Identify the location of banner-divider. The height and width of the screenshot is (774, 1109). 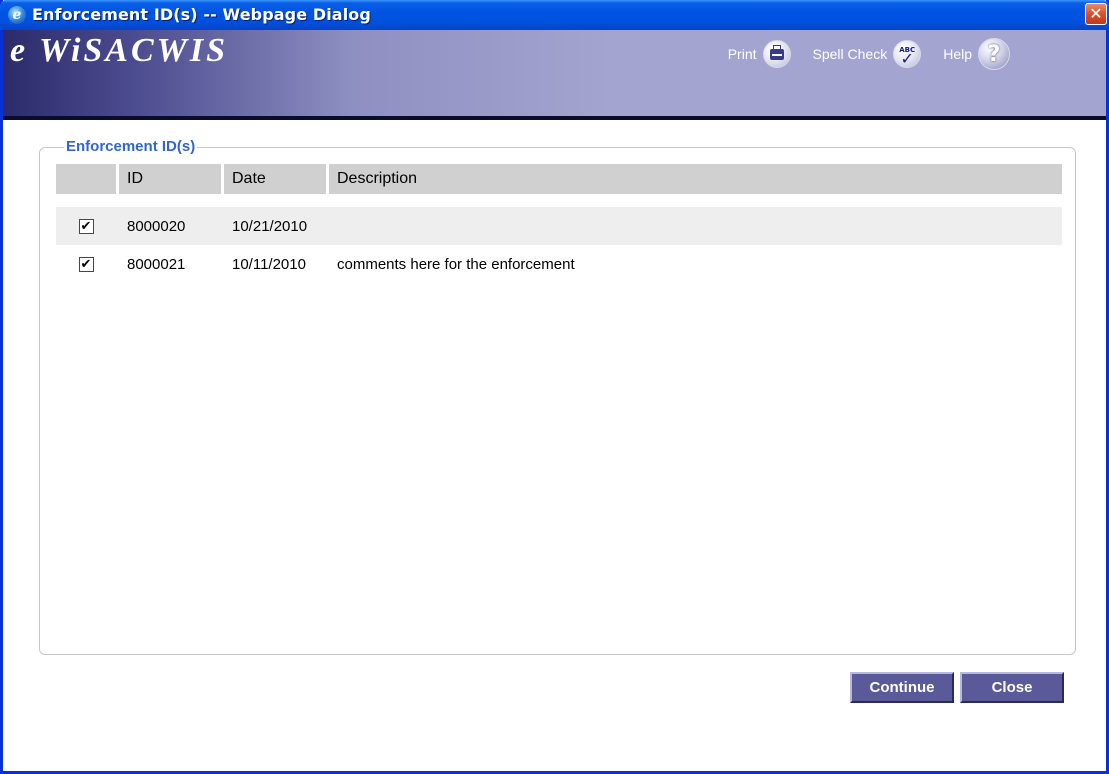
(554, 118).